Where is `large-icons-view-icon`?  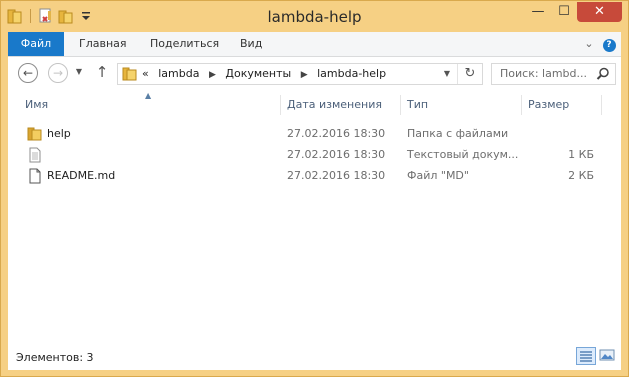 large-icons-view-icon is located at coordinates (607, 355).